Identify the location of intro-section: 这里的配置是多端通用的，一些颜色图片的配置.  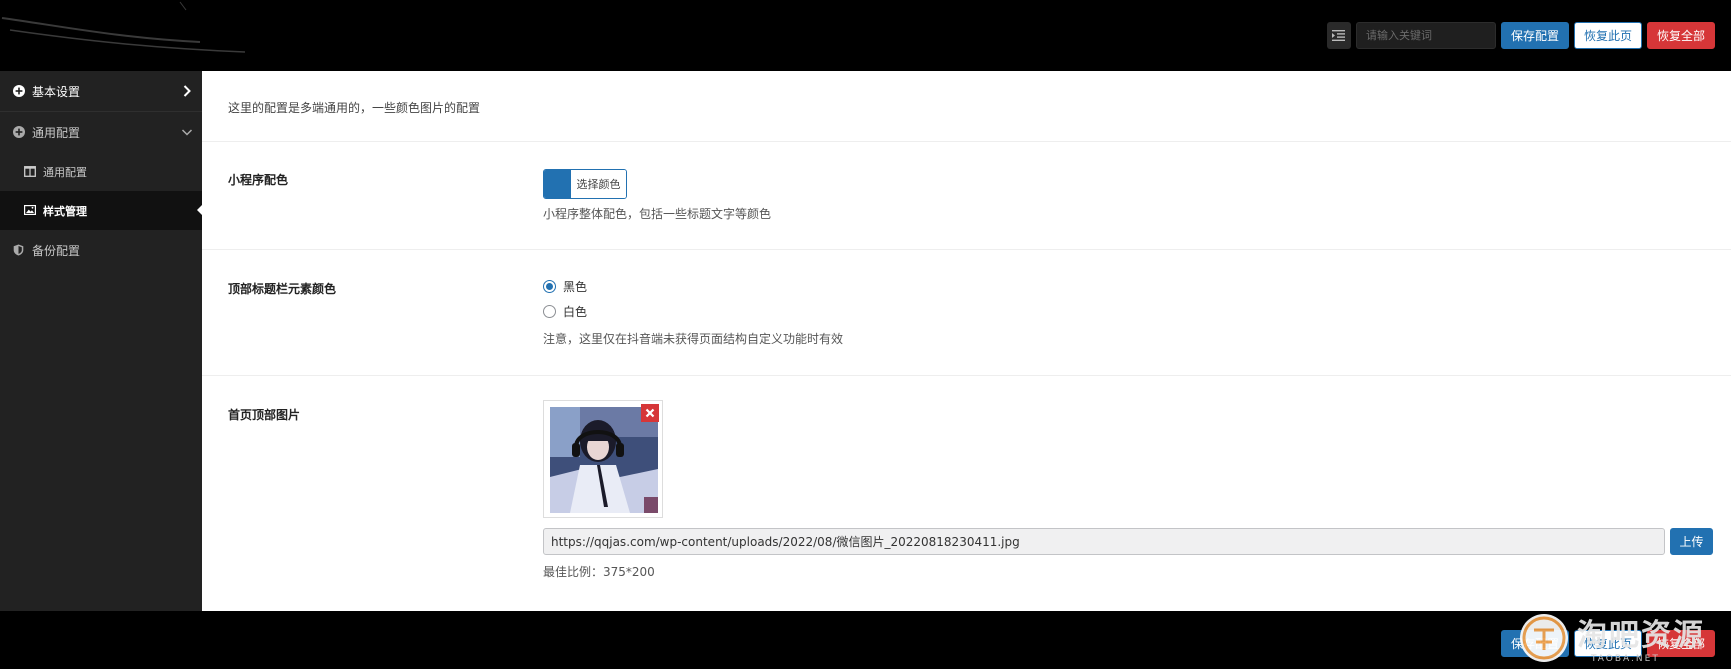
(966, 106).